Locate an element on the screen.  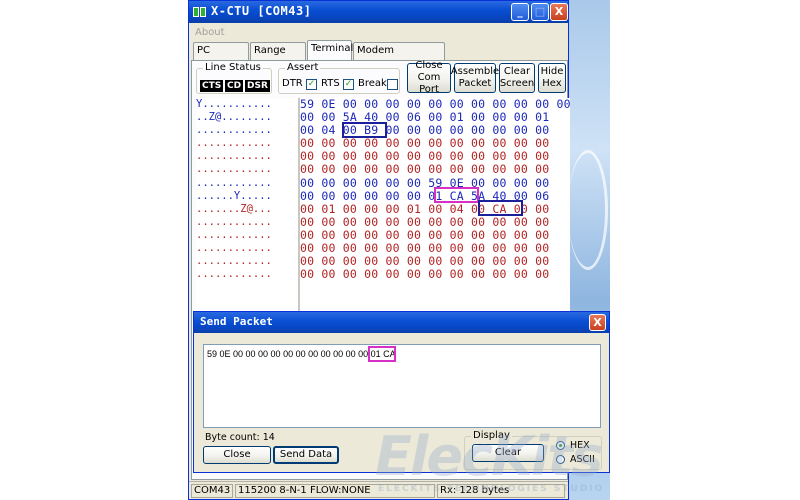
send-packet-titlebar: Send Packet X is located at coordinates (401, 322).